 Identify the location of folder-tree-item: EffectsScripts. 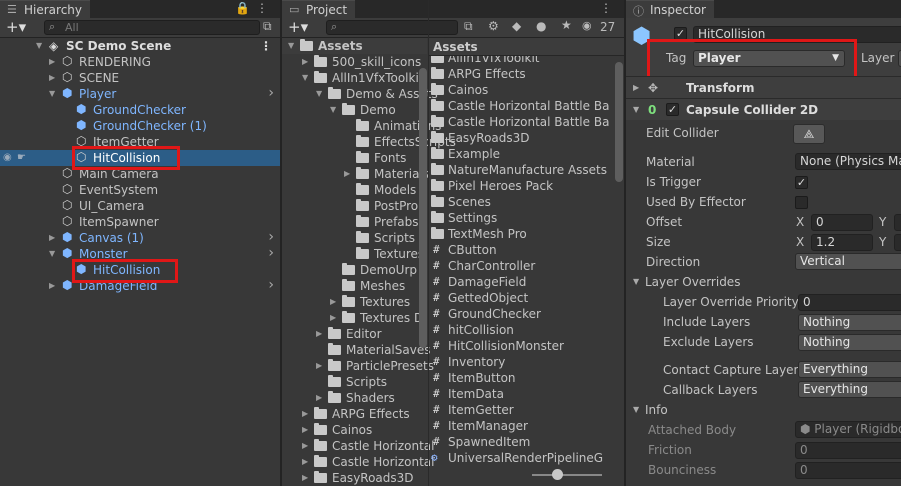
(369, 142).